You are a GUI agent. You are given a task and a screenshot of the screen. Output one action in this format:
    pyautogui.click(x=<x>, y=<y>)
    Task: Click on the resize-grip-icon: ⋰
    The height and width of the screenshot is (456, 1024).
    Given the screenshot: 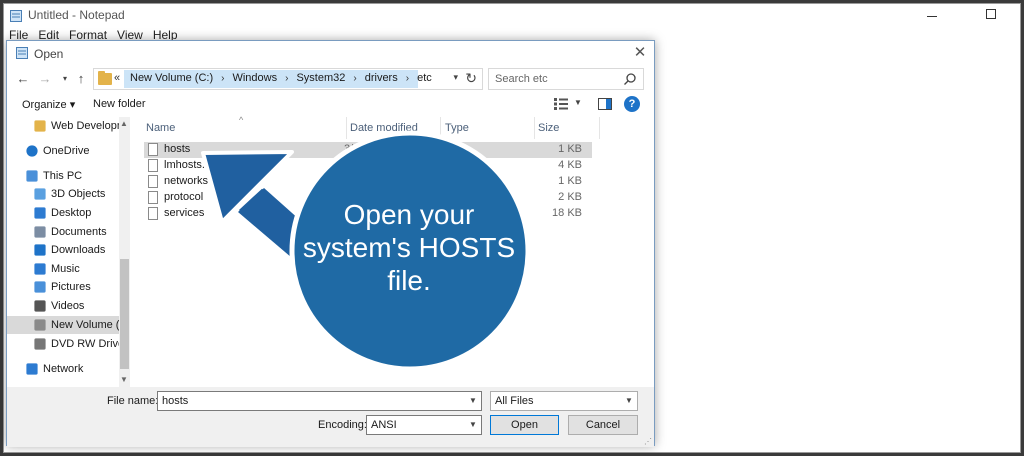 What is the action you would take?
    pyautogui.click(x=648, y=441)
    